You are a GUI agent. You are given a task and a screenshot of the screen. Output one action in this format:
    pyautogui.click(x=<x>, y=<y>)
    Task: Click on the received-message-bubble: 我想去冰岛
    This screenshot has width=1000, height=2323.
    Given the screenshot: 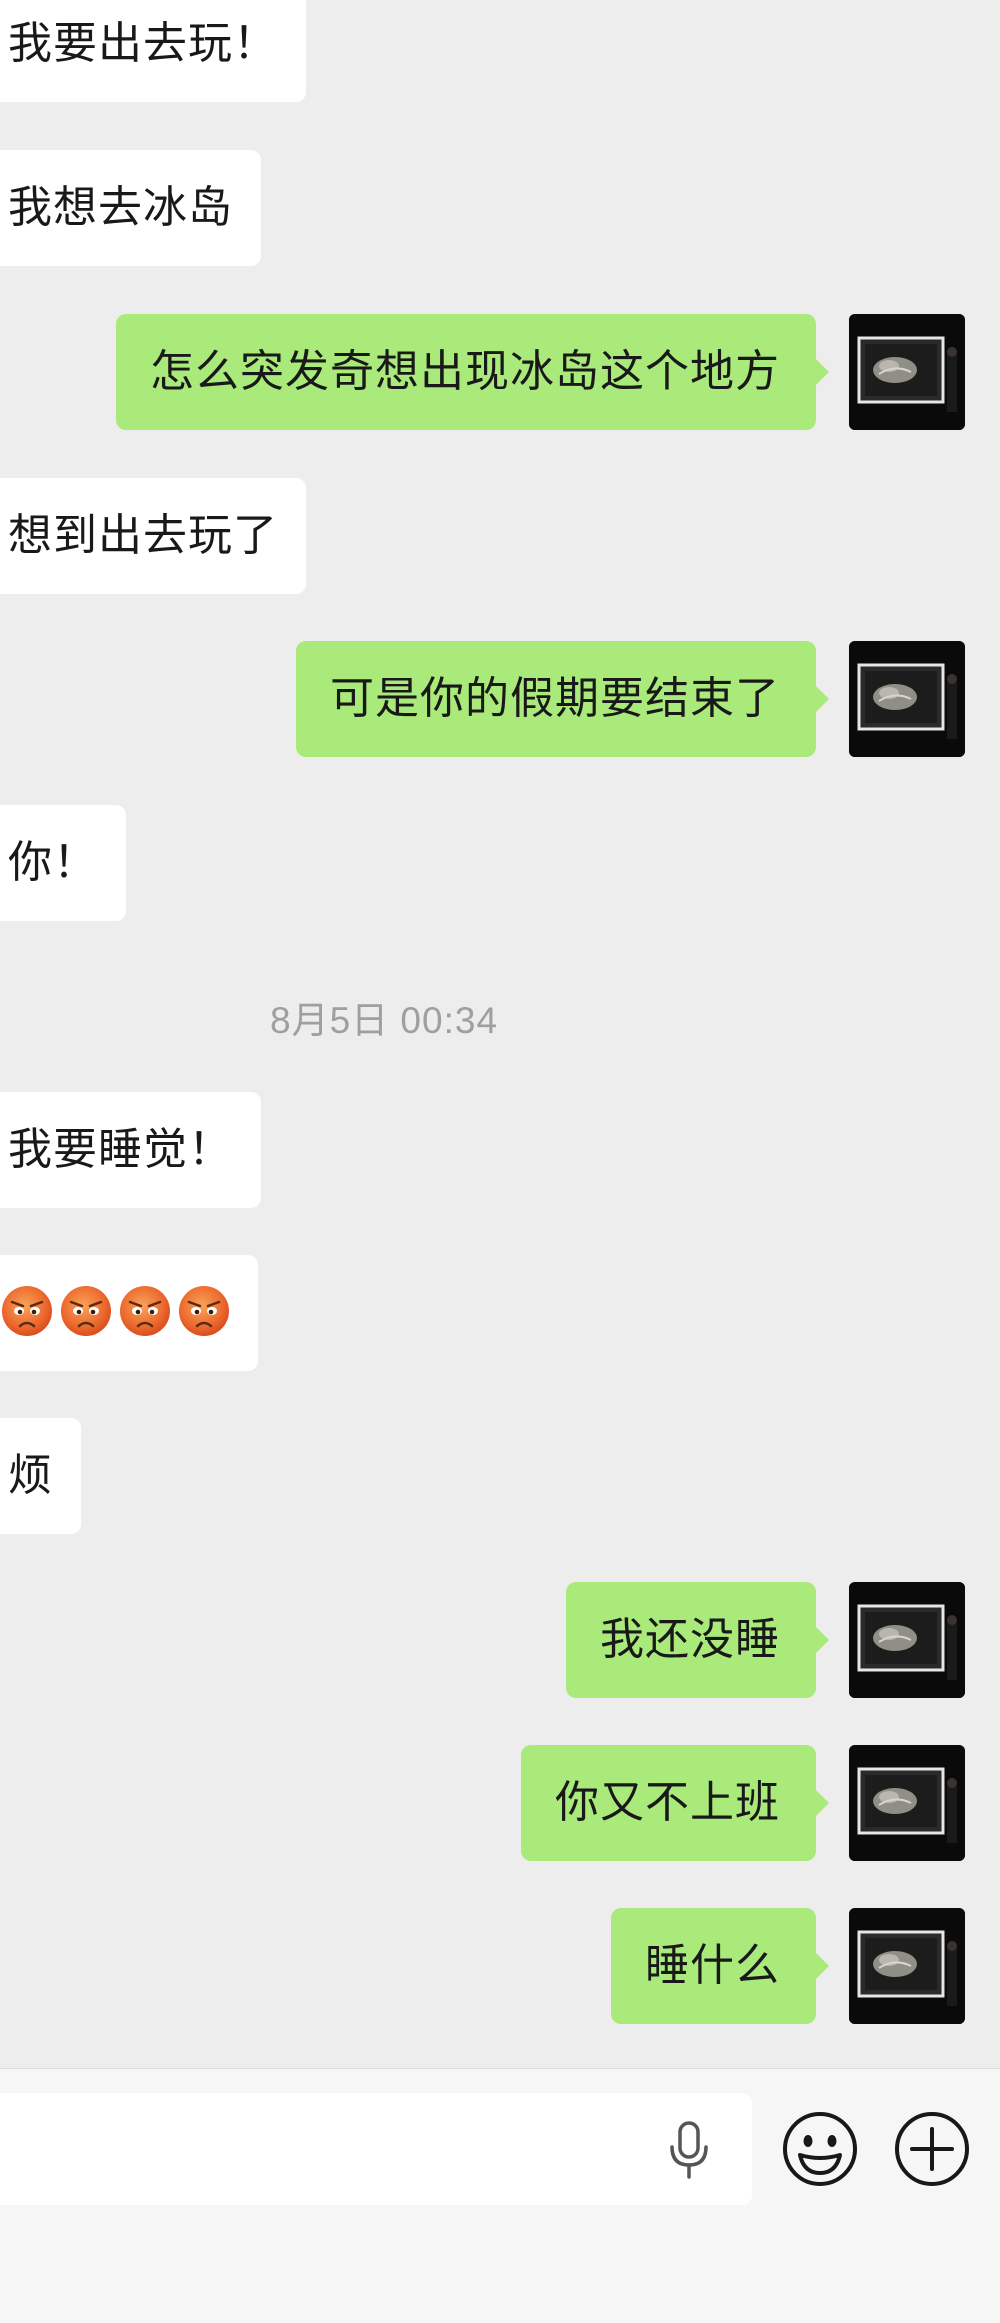 What is the action you would take?
    pyautogui.click(x=130, y=208)
    